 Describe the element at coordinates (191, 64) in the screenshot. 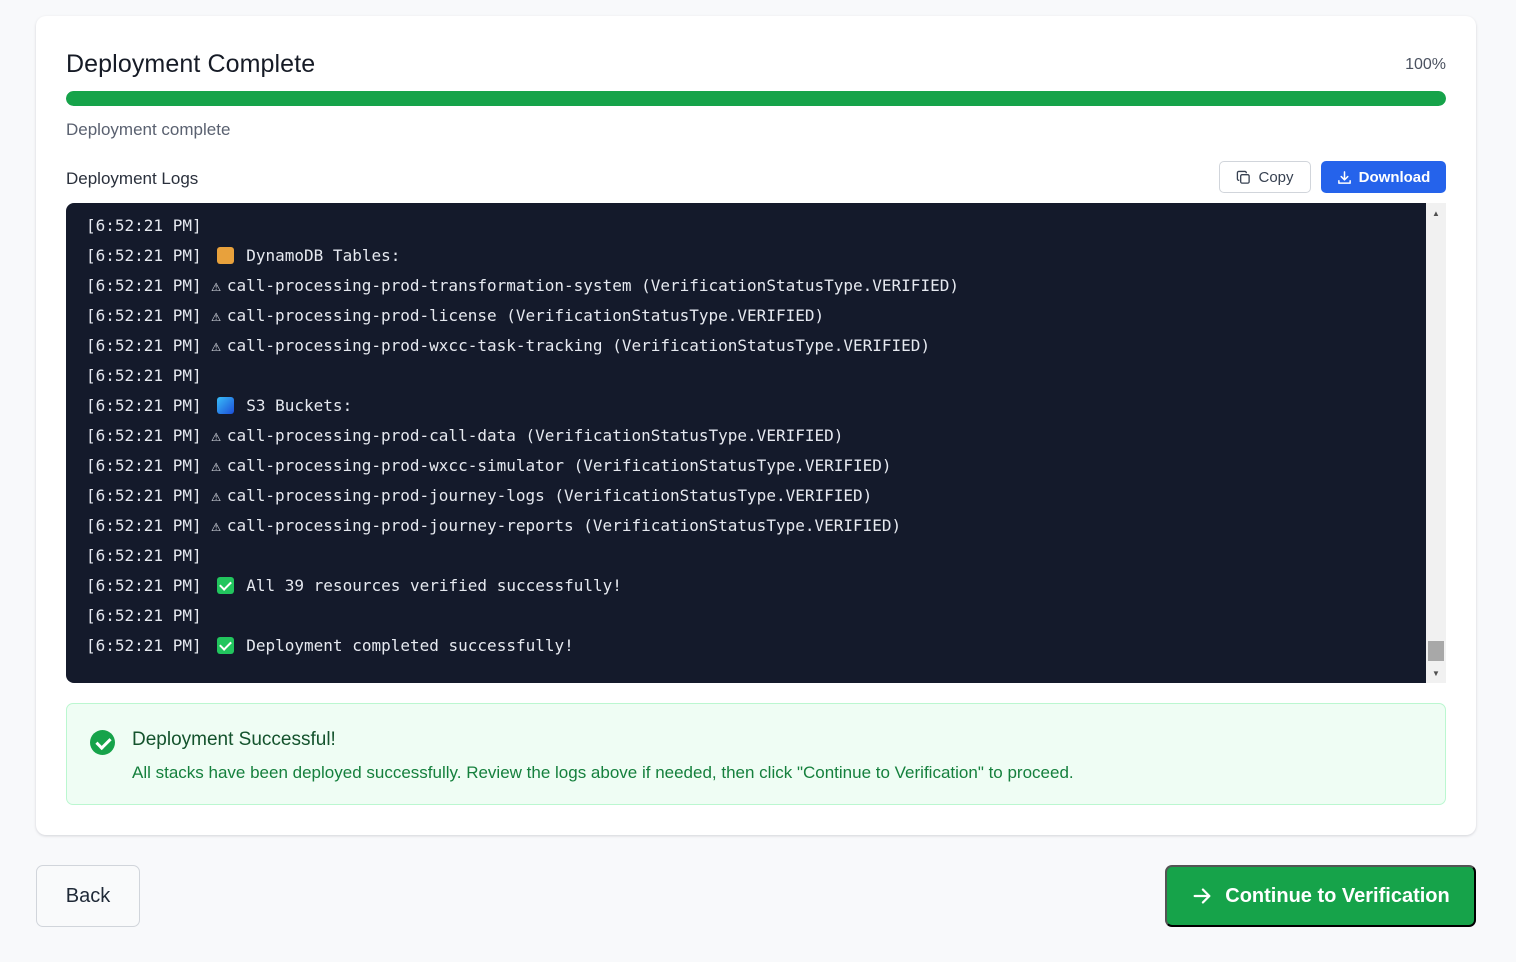

I see `page-title: Deployment Complete` at that location.